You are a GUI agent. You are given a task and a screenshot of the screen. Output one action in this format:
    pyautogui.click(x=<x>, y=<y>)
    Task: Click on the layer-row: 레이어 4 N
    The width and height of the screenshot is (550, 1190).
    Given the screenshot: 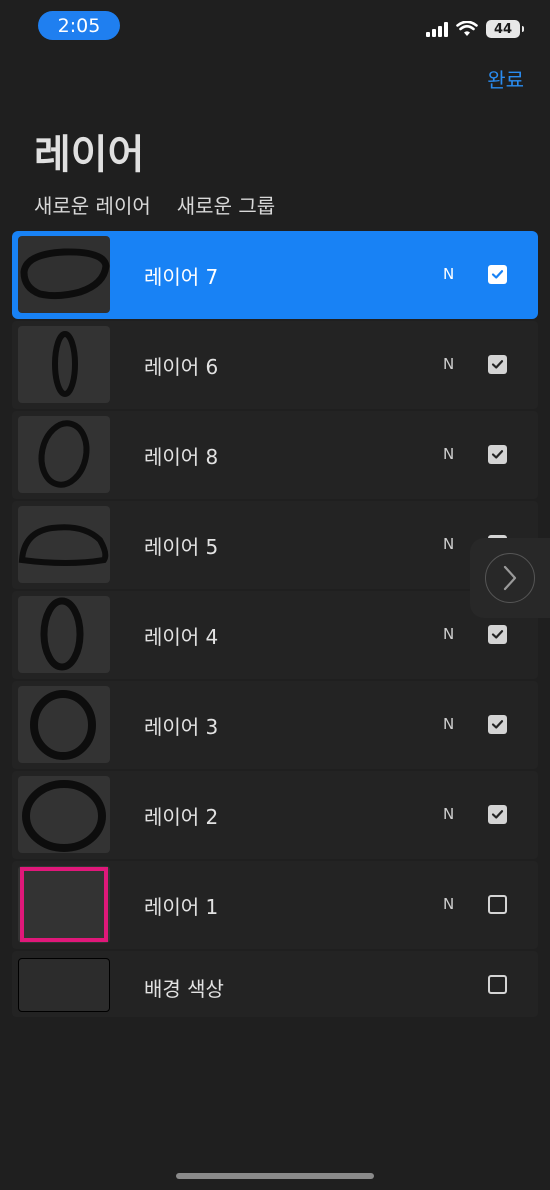 What is the action you would take?
    pyautogui.click(x=275, y=635)
    